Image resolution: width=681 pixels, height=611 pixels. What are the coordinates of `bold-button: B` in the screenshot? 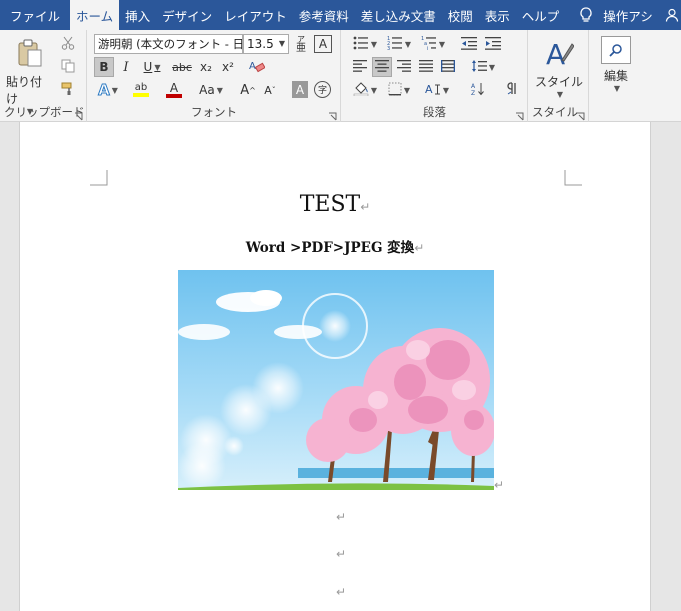 It's located at (104, 67).